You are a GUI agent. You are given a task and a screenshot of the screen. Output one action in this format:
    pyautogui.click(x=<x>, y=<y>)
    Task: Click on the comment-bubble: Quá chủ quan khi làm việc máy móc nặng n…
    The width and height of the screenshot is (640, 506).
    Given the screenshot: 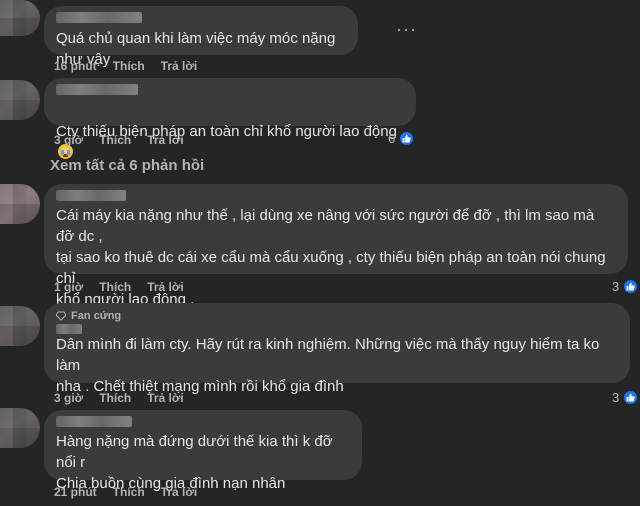 What is the action you would take?
    pyautogui.click(x=201, y=37)
    